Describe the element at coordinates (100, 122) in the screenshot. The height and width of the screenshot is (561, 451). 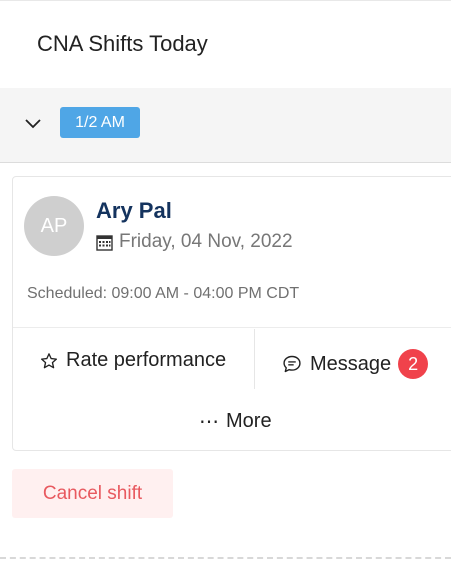
I see `shift-group-badge: 1/2 AM` at that location.